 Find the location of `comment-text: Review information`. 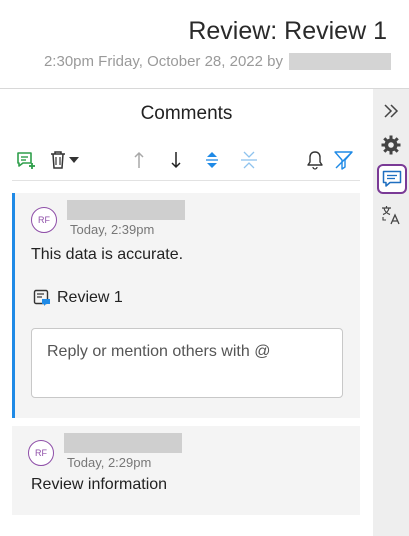

comment-text: Review information is located at coordinates (99, 484).